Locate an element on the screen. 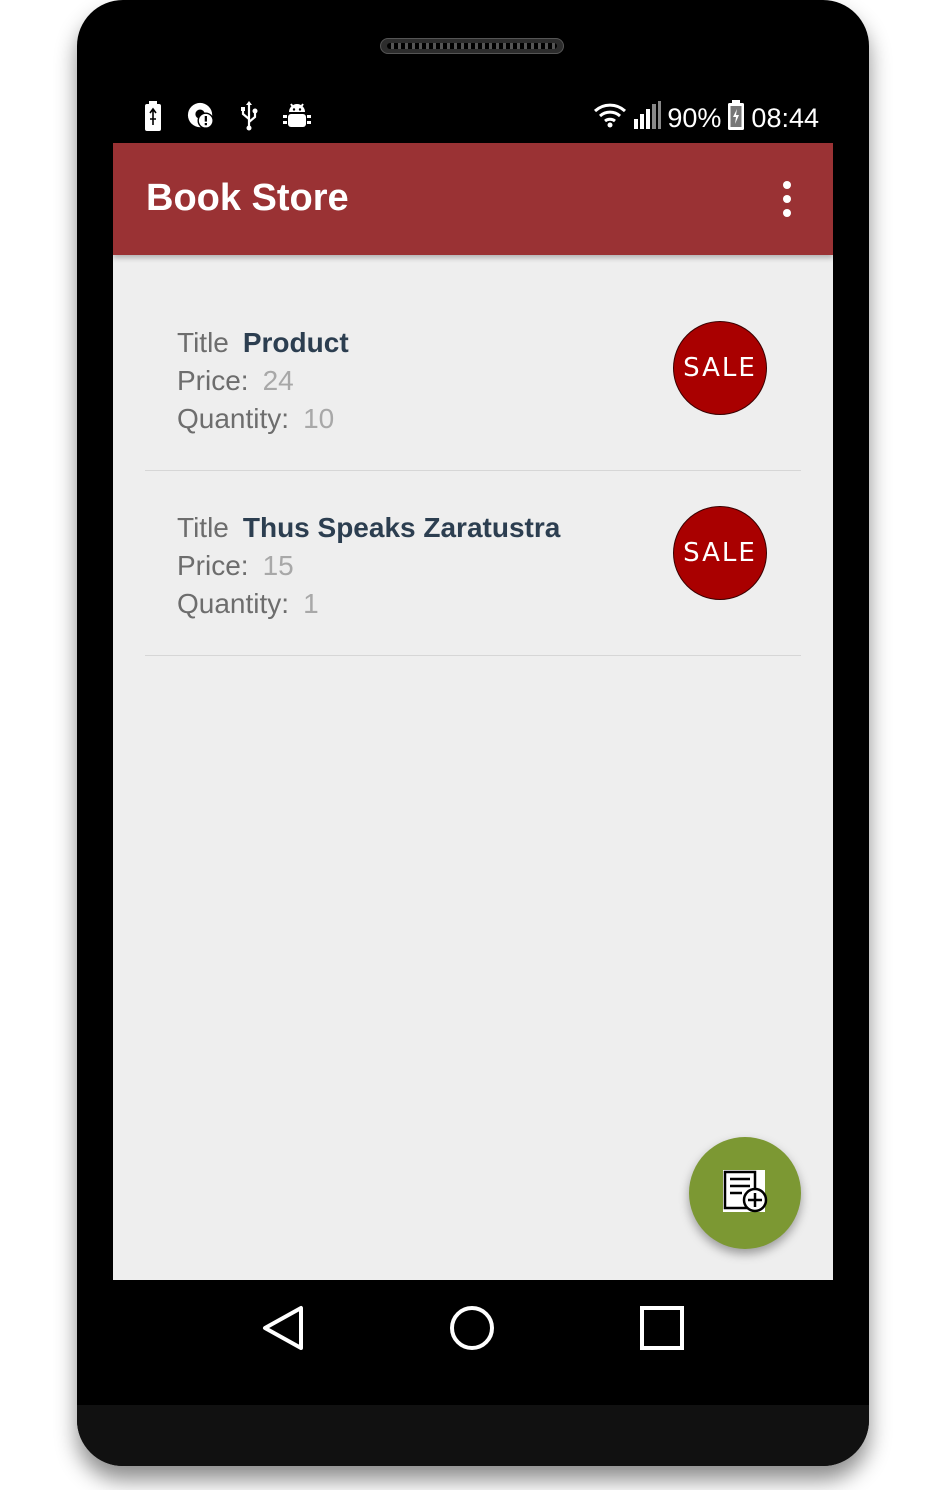  battery-icon is located at coordinates (736, 118).